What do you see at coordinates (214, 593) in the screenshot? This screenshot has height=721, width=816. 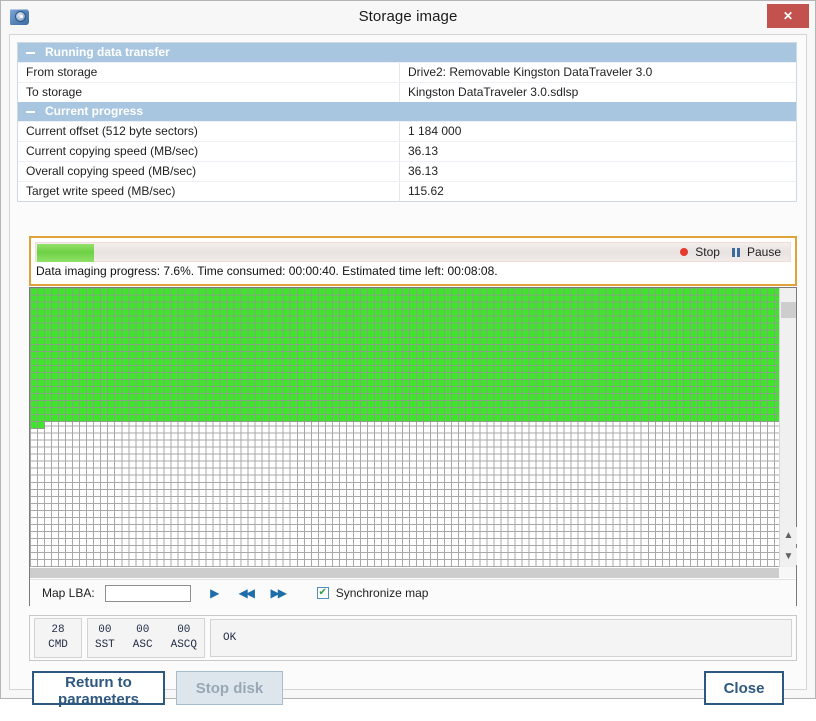 I see `play-icon: ▶` at bounding box center [214, 593].